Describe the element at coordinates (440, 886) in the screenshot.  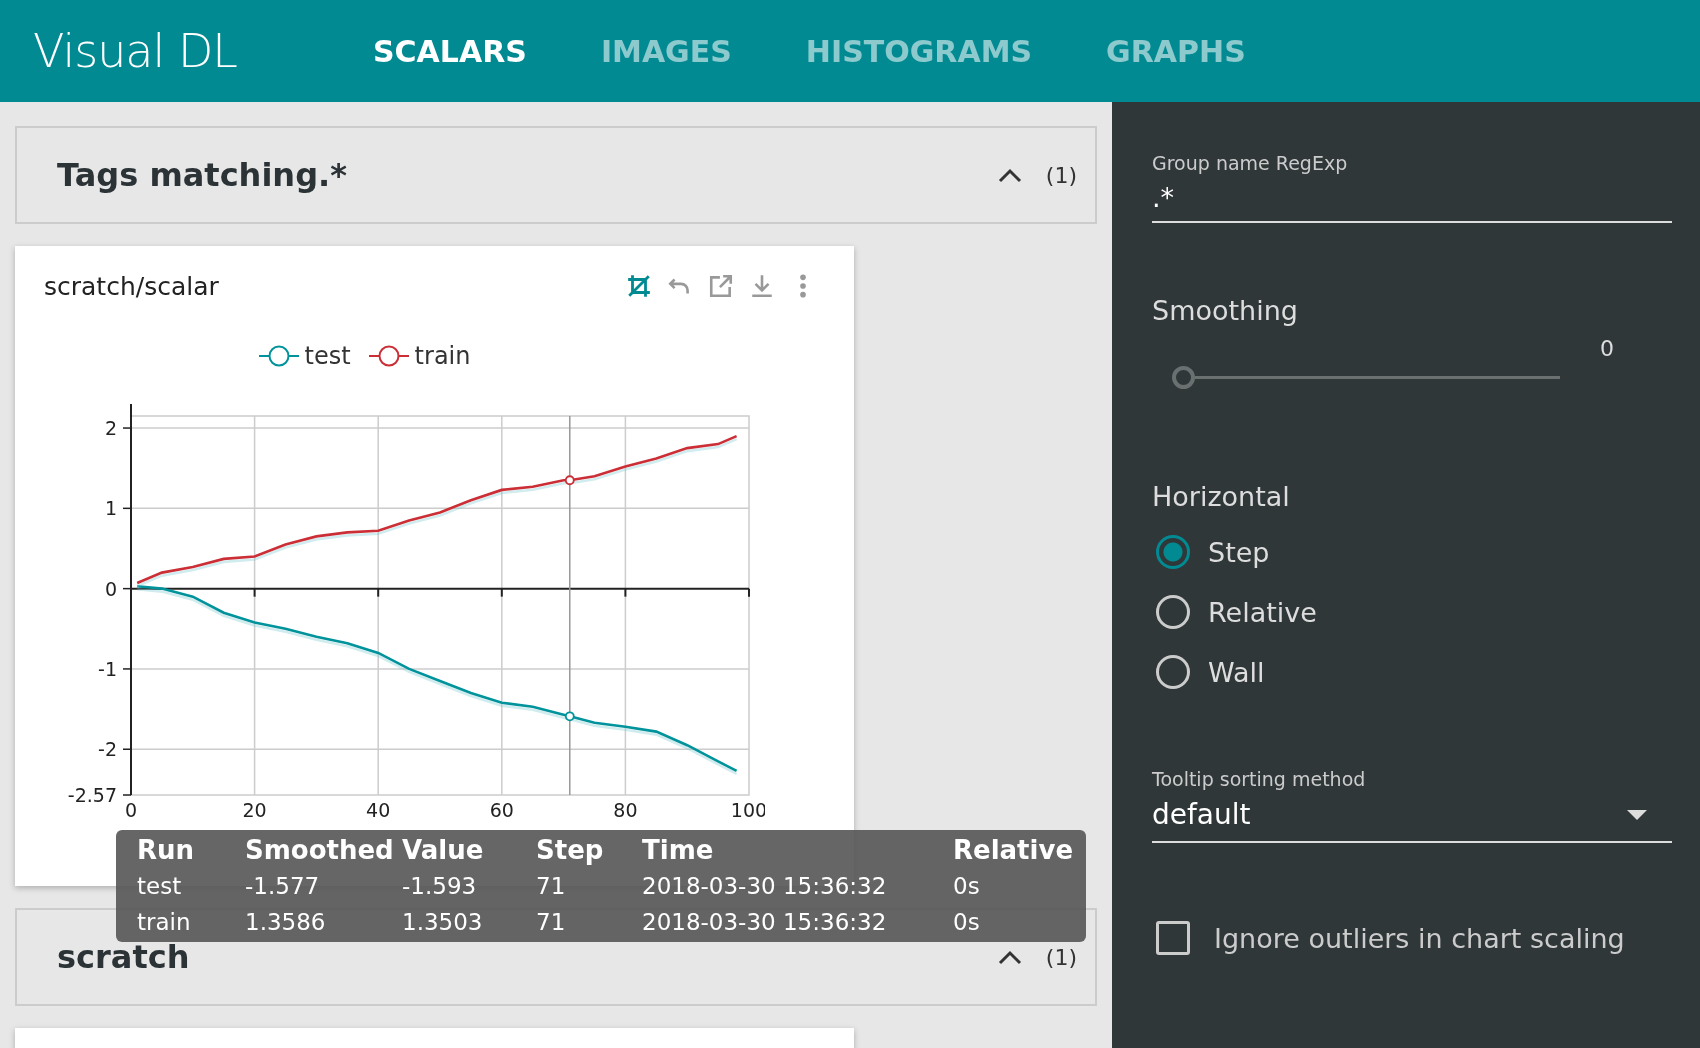
I see `table-cell-text: -1.593` at that location.